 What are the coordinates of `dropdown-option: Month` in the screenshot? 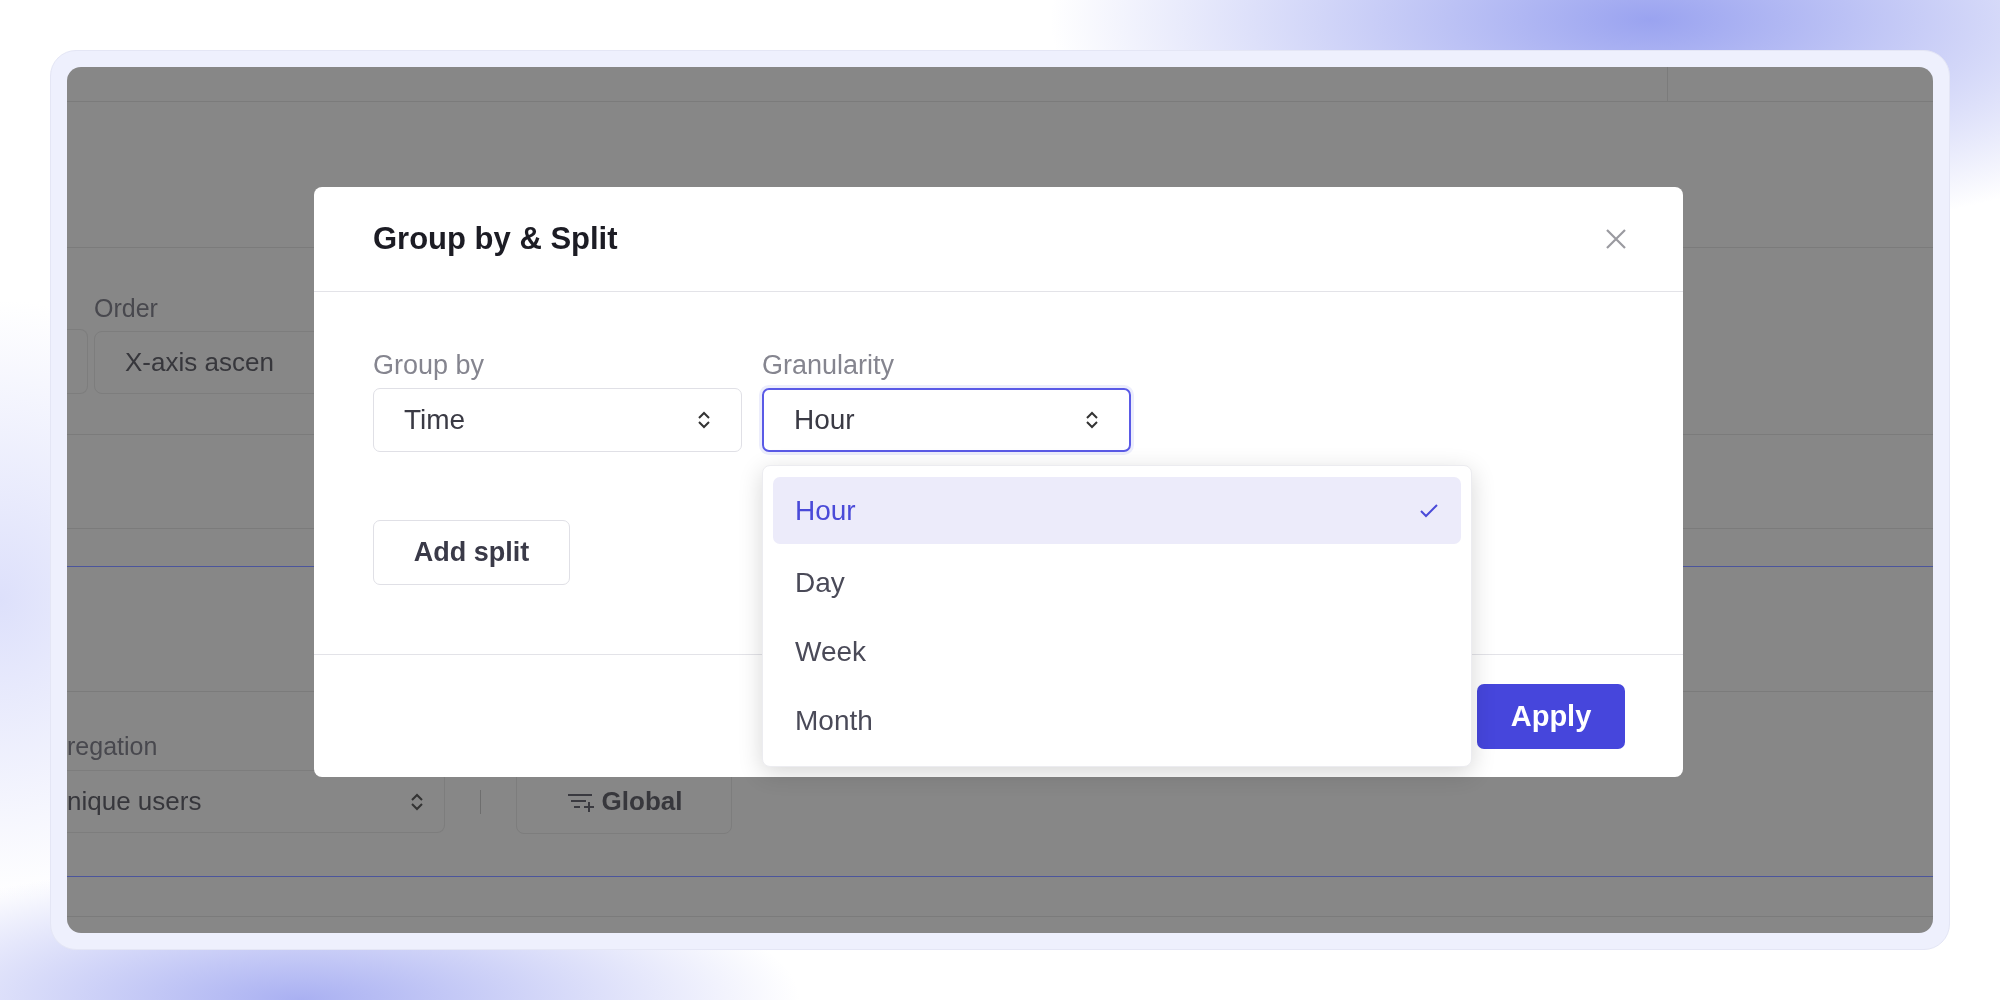 It's located at (1117, 720).